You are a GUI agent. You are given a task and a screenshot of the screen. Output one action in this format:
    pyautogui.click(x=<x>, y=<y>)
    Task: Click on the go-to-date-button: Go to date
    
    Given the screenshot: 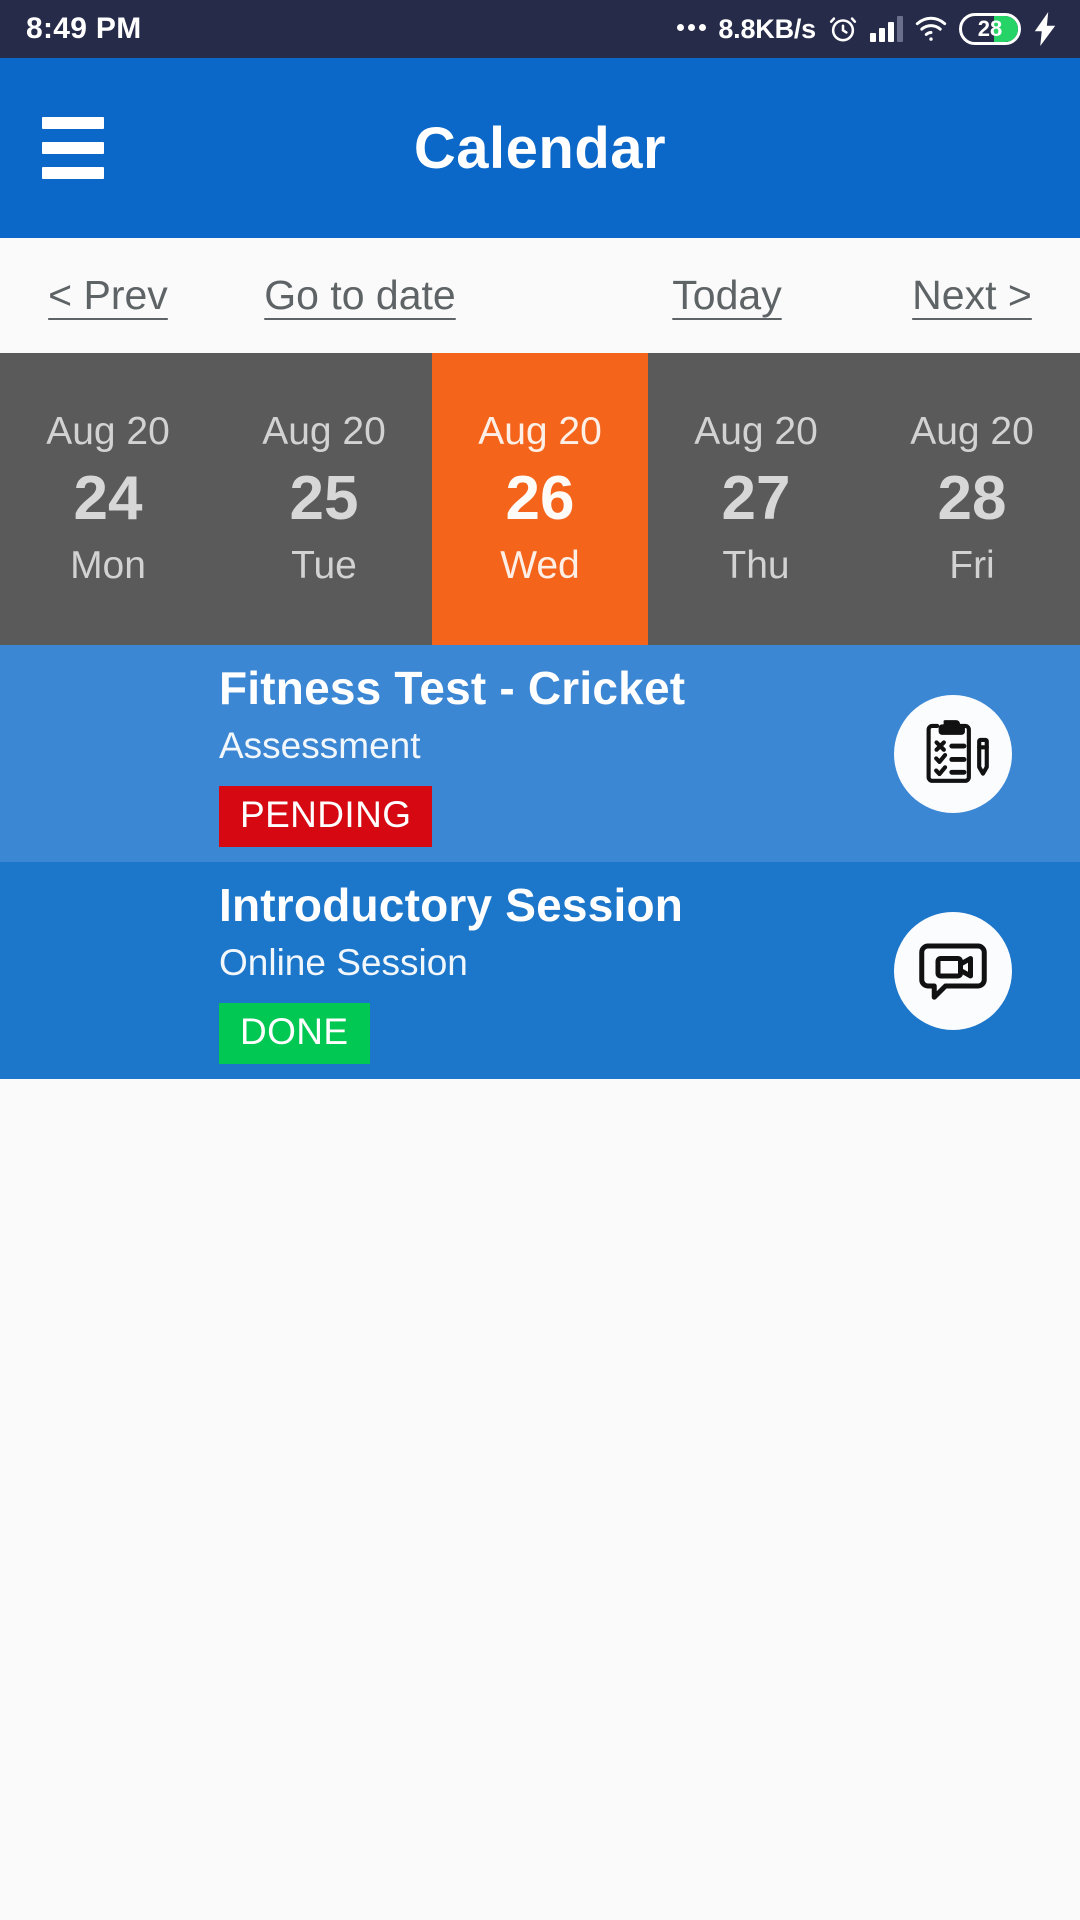 What is the action you would take?
    pyautogui.click(x=360, y=295)
    